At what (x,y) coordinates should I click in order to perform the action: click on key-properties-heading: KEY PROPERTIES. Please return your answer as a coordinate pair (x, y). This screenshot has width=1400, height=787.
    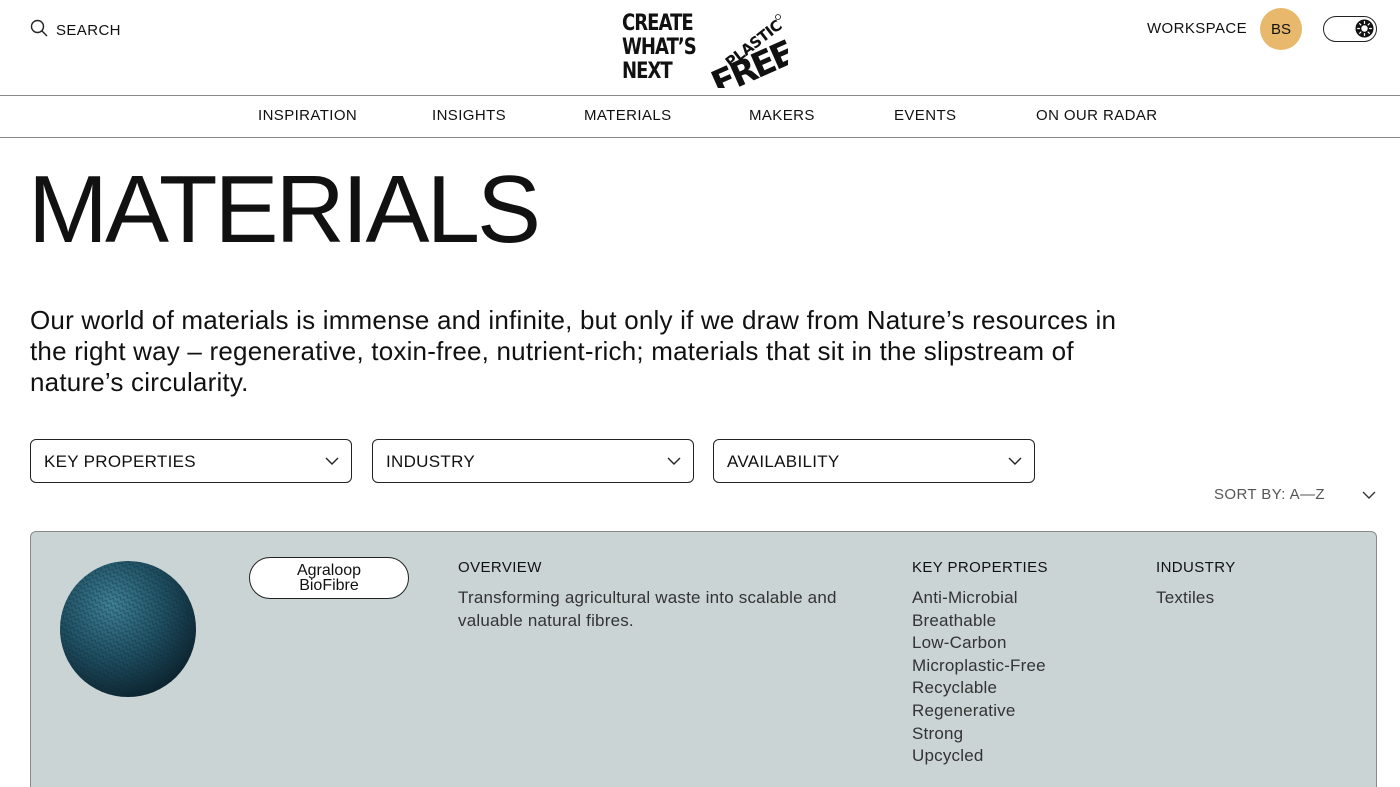
    Looking at the image, I should click on (980, 567).